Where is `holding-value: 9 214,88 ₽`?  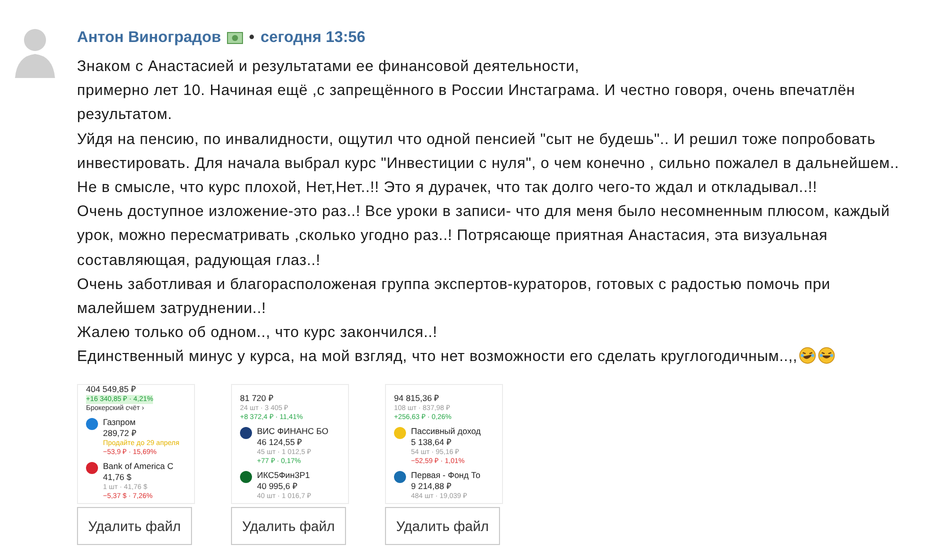 holding-value: 9 214,88 ₽ is located at coordinates (431, 486).